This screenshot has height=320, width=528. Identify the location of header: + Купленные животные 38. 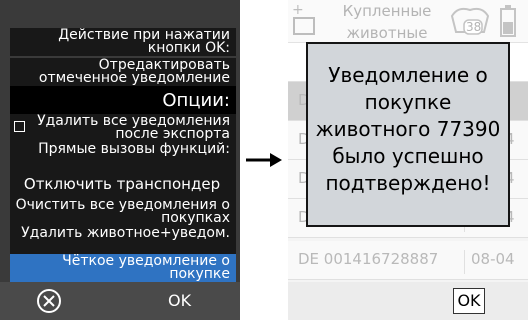
(408, 21).